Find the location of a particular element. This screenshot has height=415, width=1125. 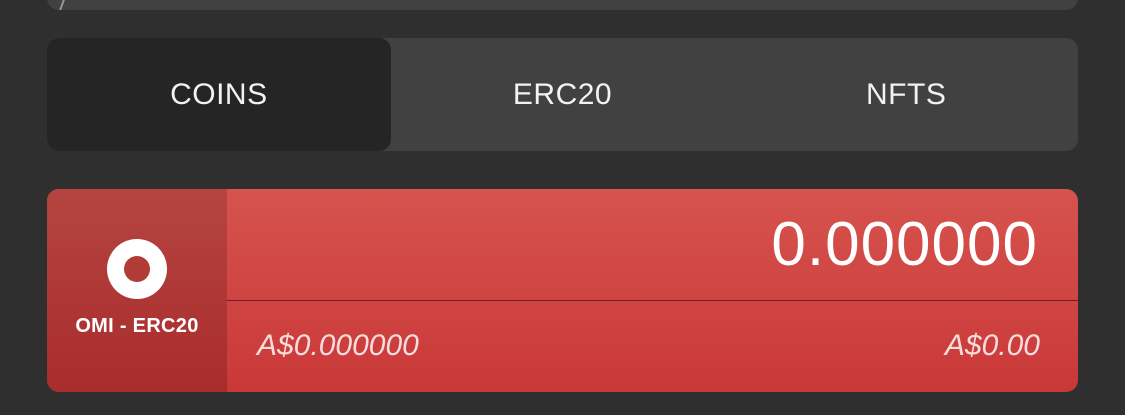

asset-name: OMI - ERC20 is located at coordinates (137, 326).